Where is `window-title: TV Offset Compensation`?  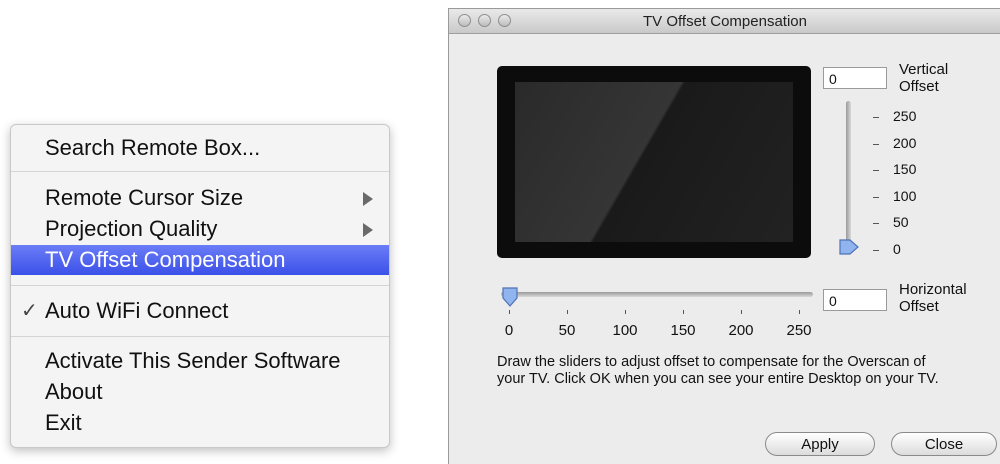 window-title: TV Offset Compensation is located at coordinates (725, 21).